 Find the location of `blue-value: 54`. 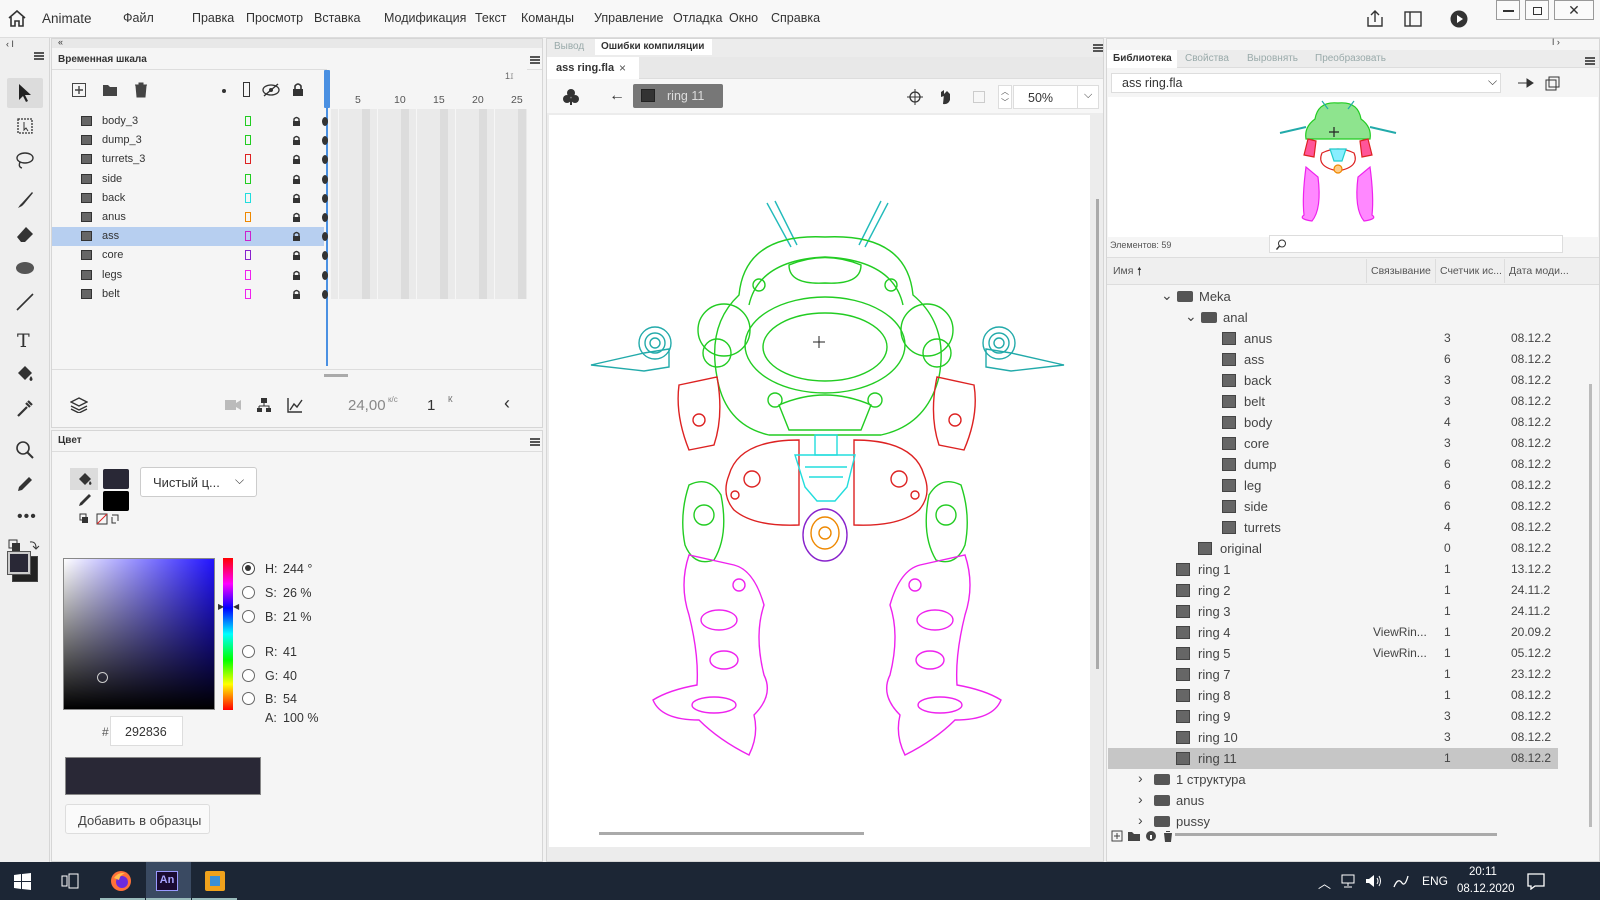

blue-value: 54 is located at coordinates (290, 699).